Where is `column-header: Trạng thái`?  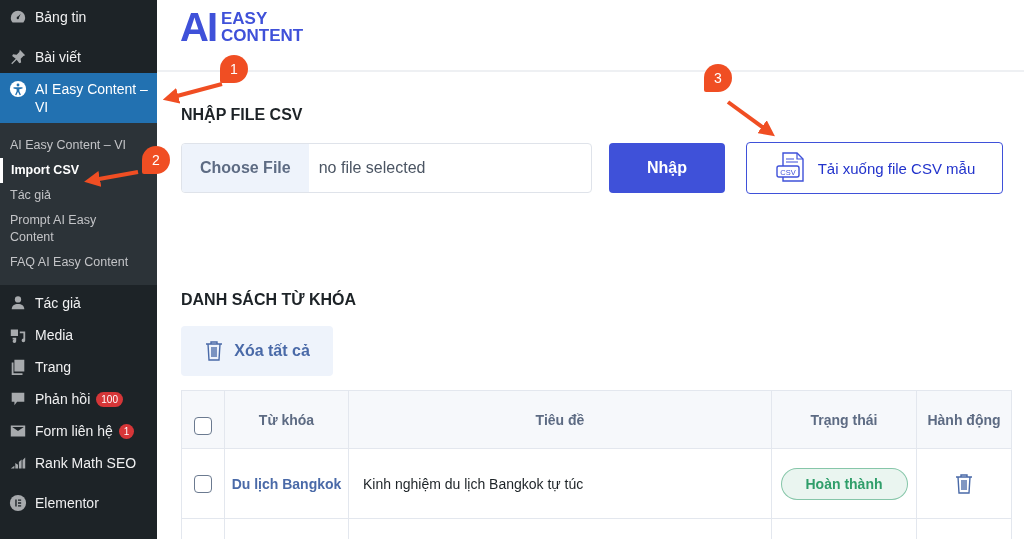
column-header: Trạng thái is located at coordinates (844, 419).